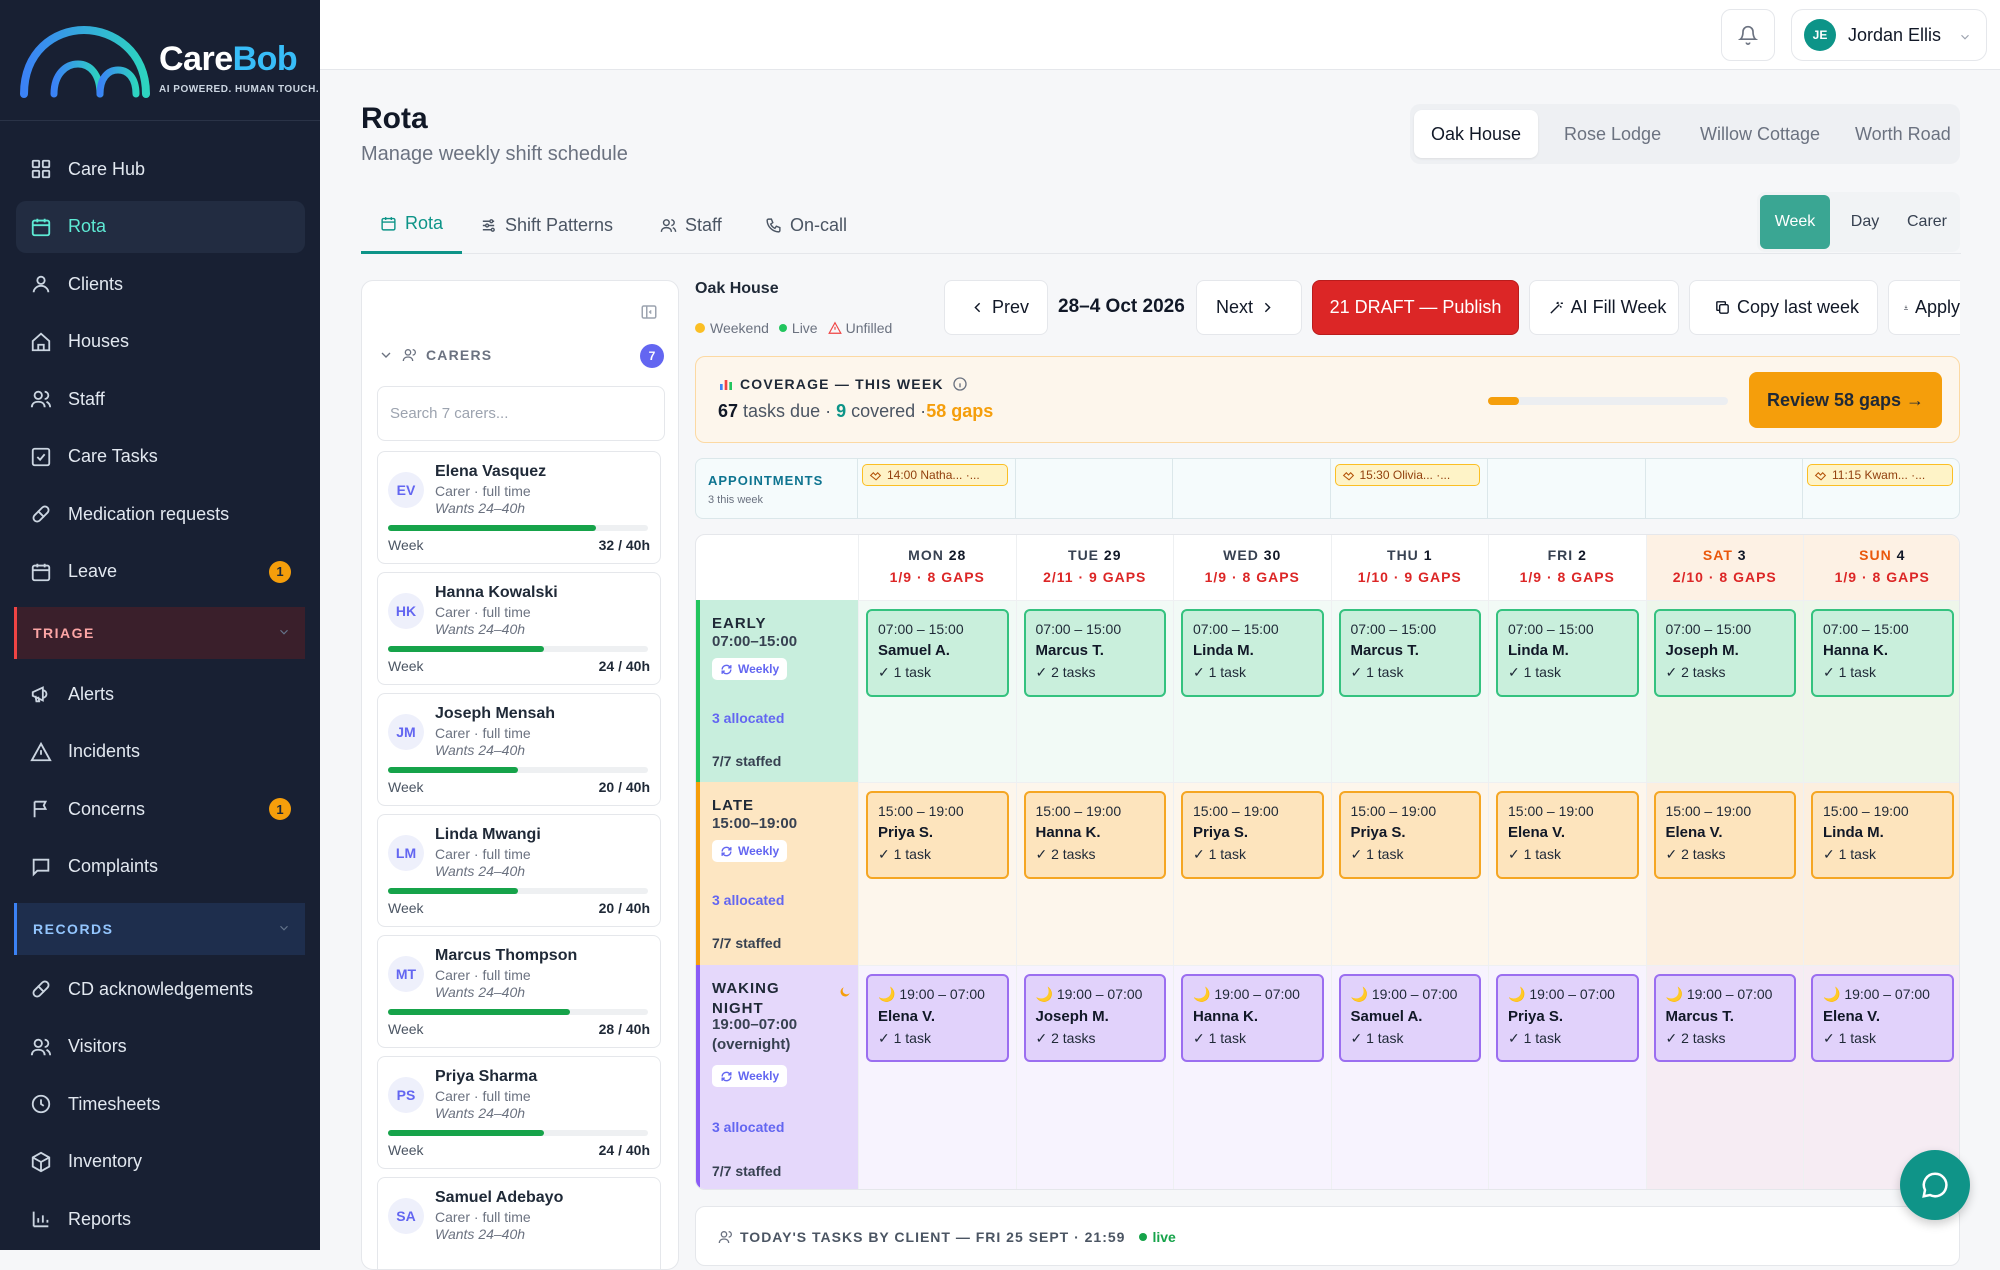  I want to click on next-week-button: Next, so click(1249, 307).